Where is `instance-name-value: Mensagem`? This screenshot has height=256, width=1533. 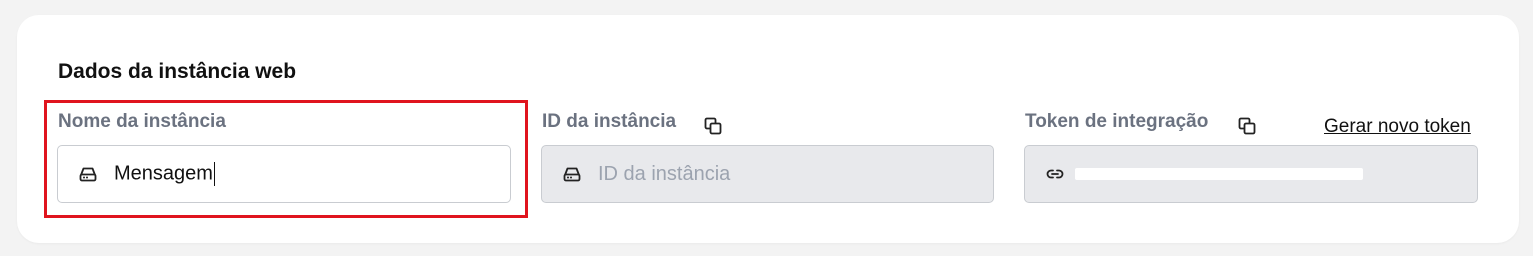 instance-name-value: Mensagem is located at coordinates (165, 174).